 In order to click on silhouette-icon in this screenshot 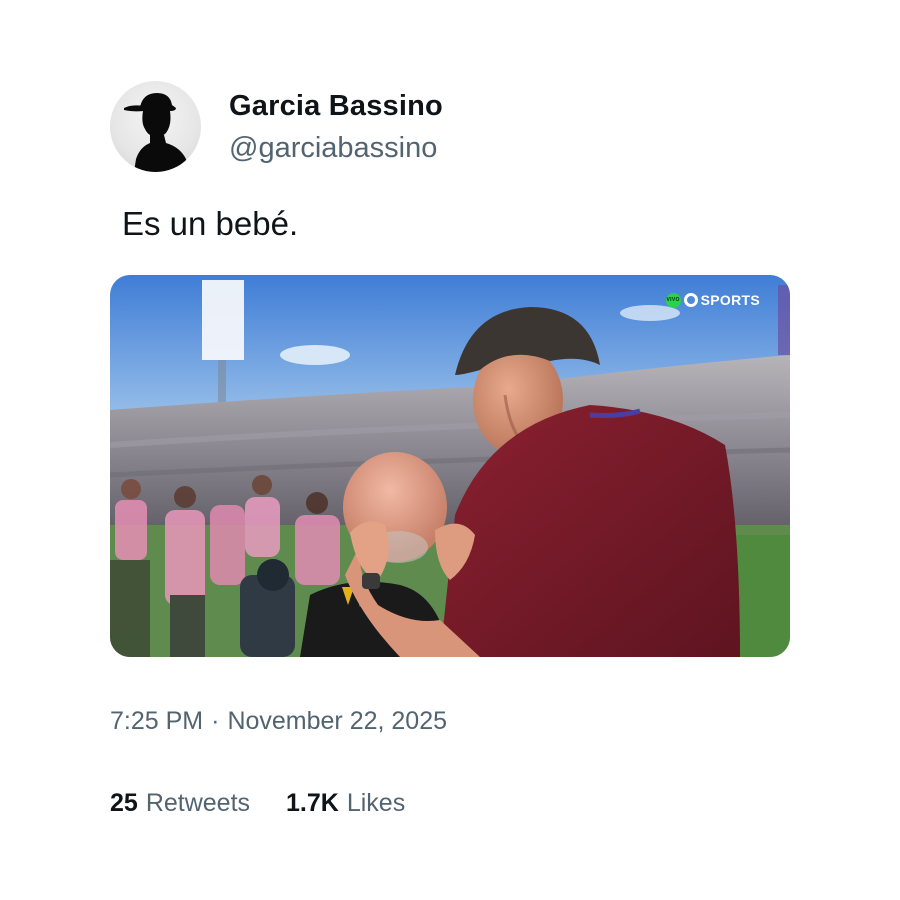, I will do `click(156, 132)`.